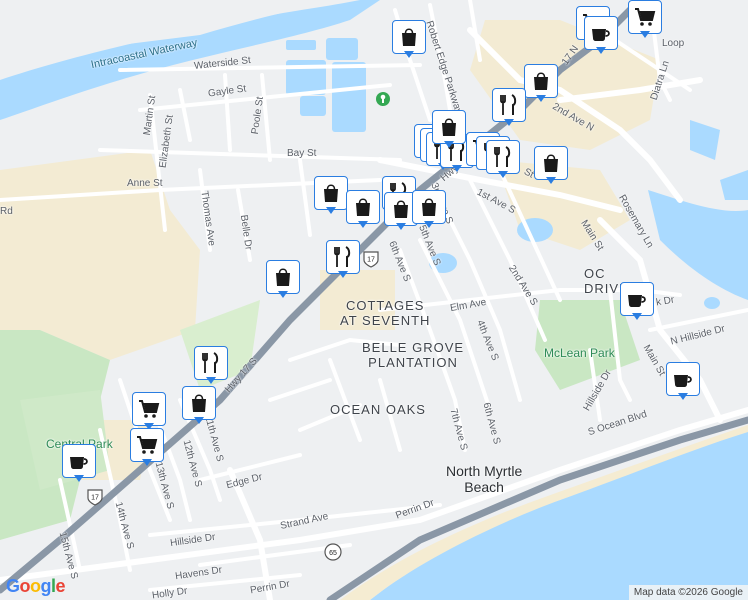  What do you see at coordinates (484, 471) in the screenshot?
I see `city-label-line: North Myrtle` at bounding box center [484, 471].